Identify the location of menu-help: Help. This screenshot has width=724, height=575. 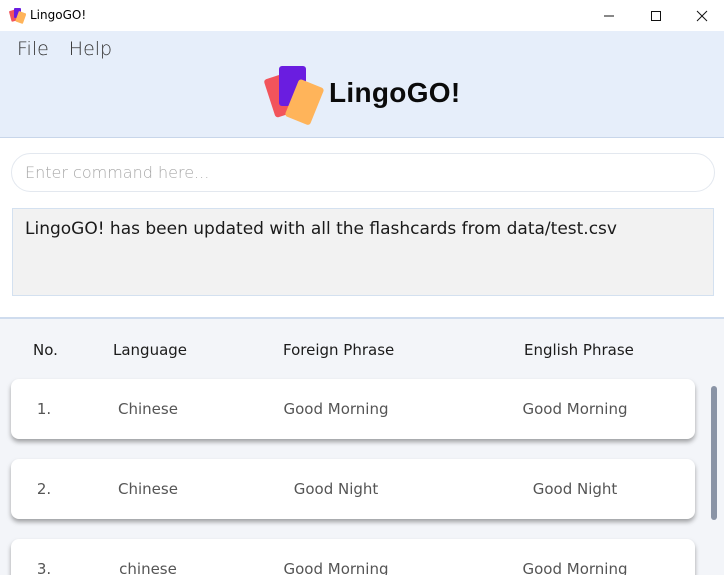
(90, 49).